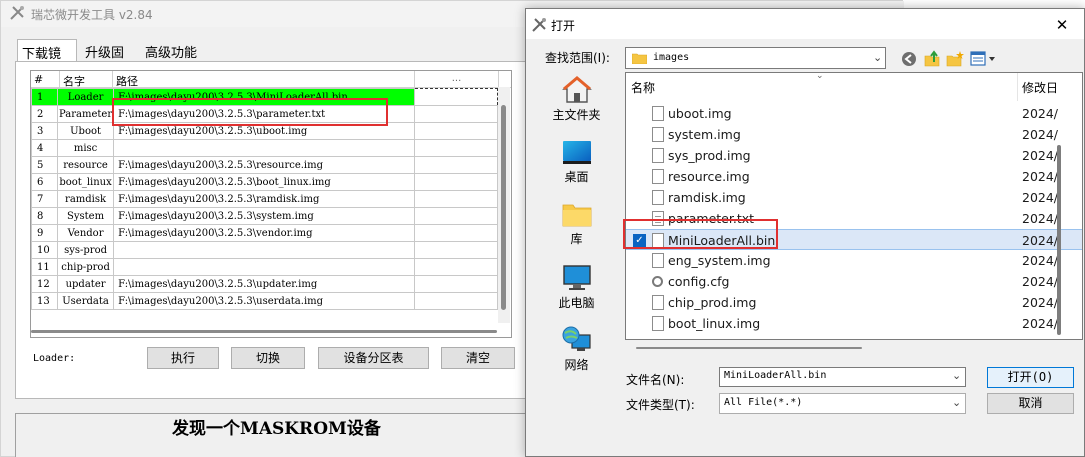 The width and height of the screenshot is (1085, 457). I want to click on file-type-select: All File(*.*), so click(842, 403).